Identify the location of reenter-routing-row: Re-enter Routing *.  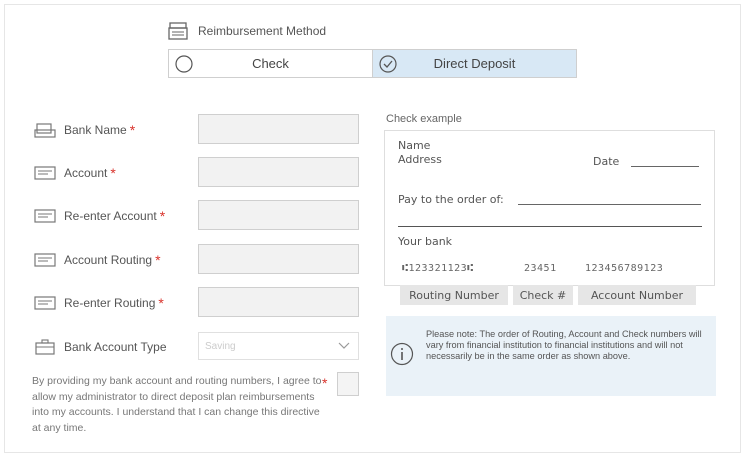
(99, 303).